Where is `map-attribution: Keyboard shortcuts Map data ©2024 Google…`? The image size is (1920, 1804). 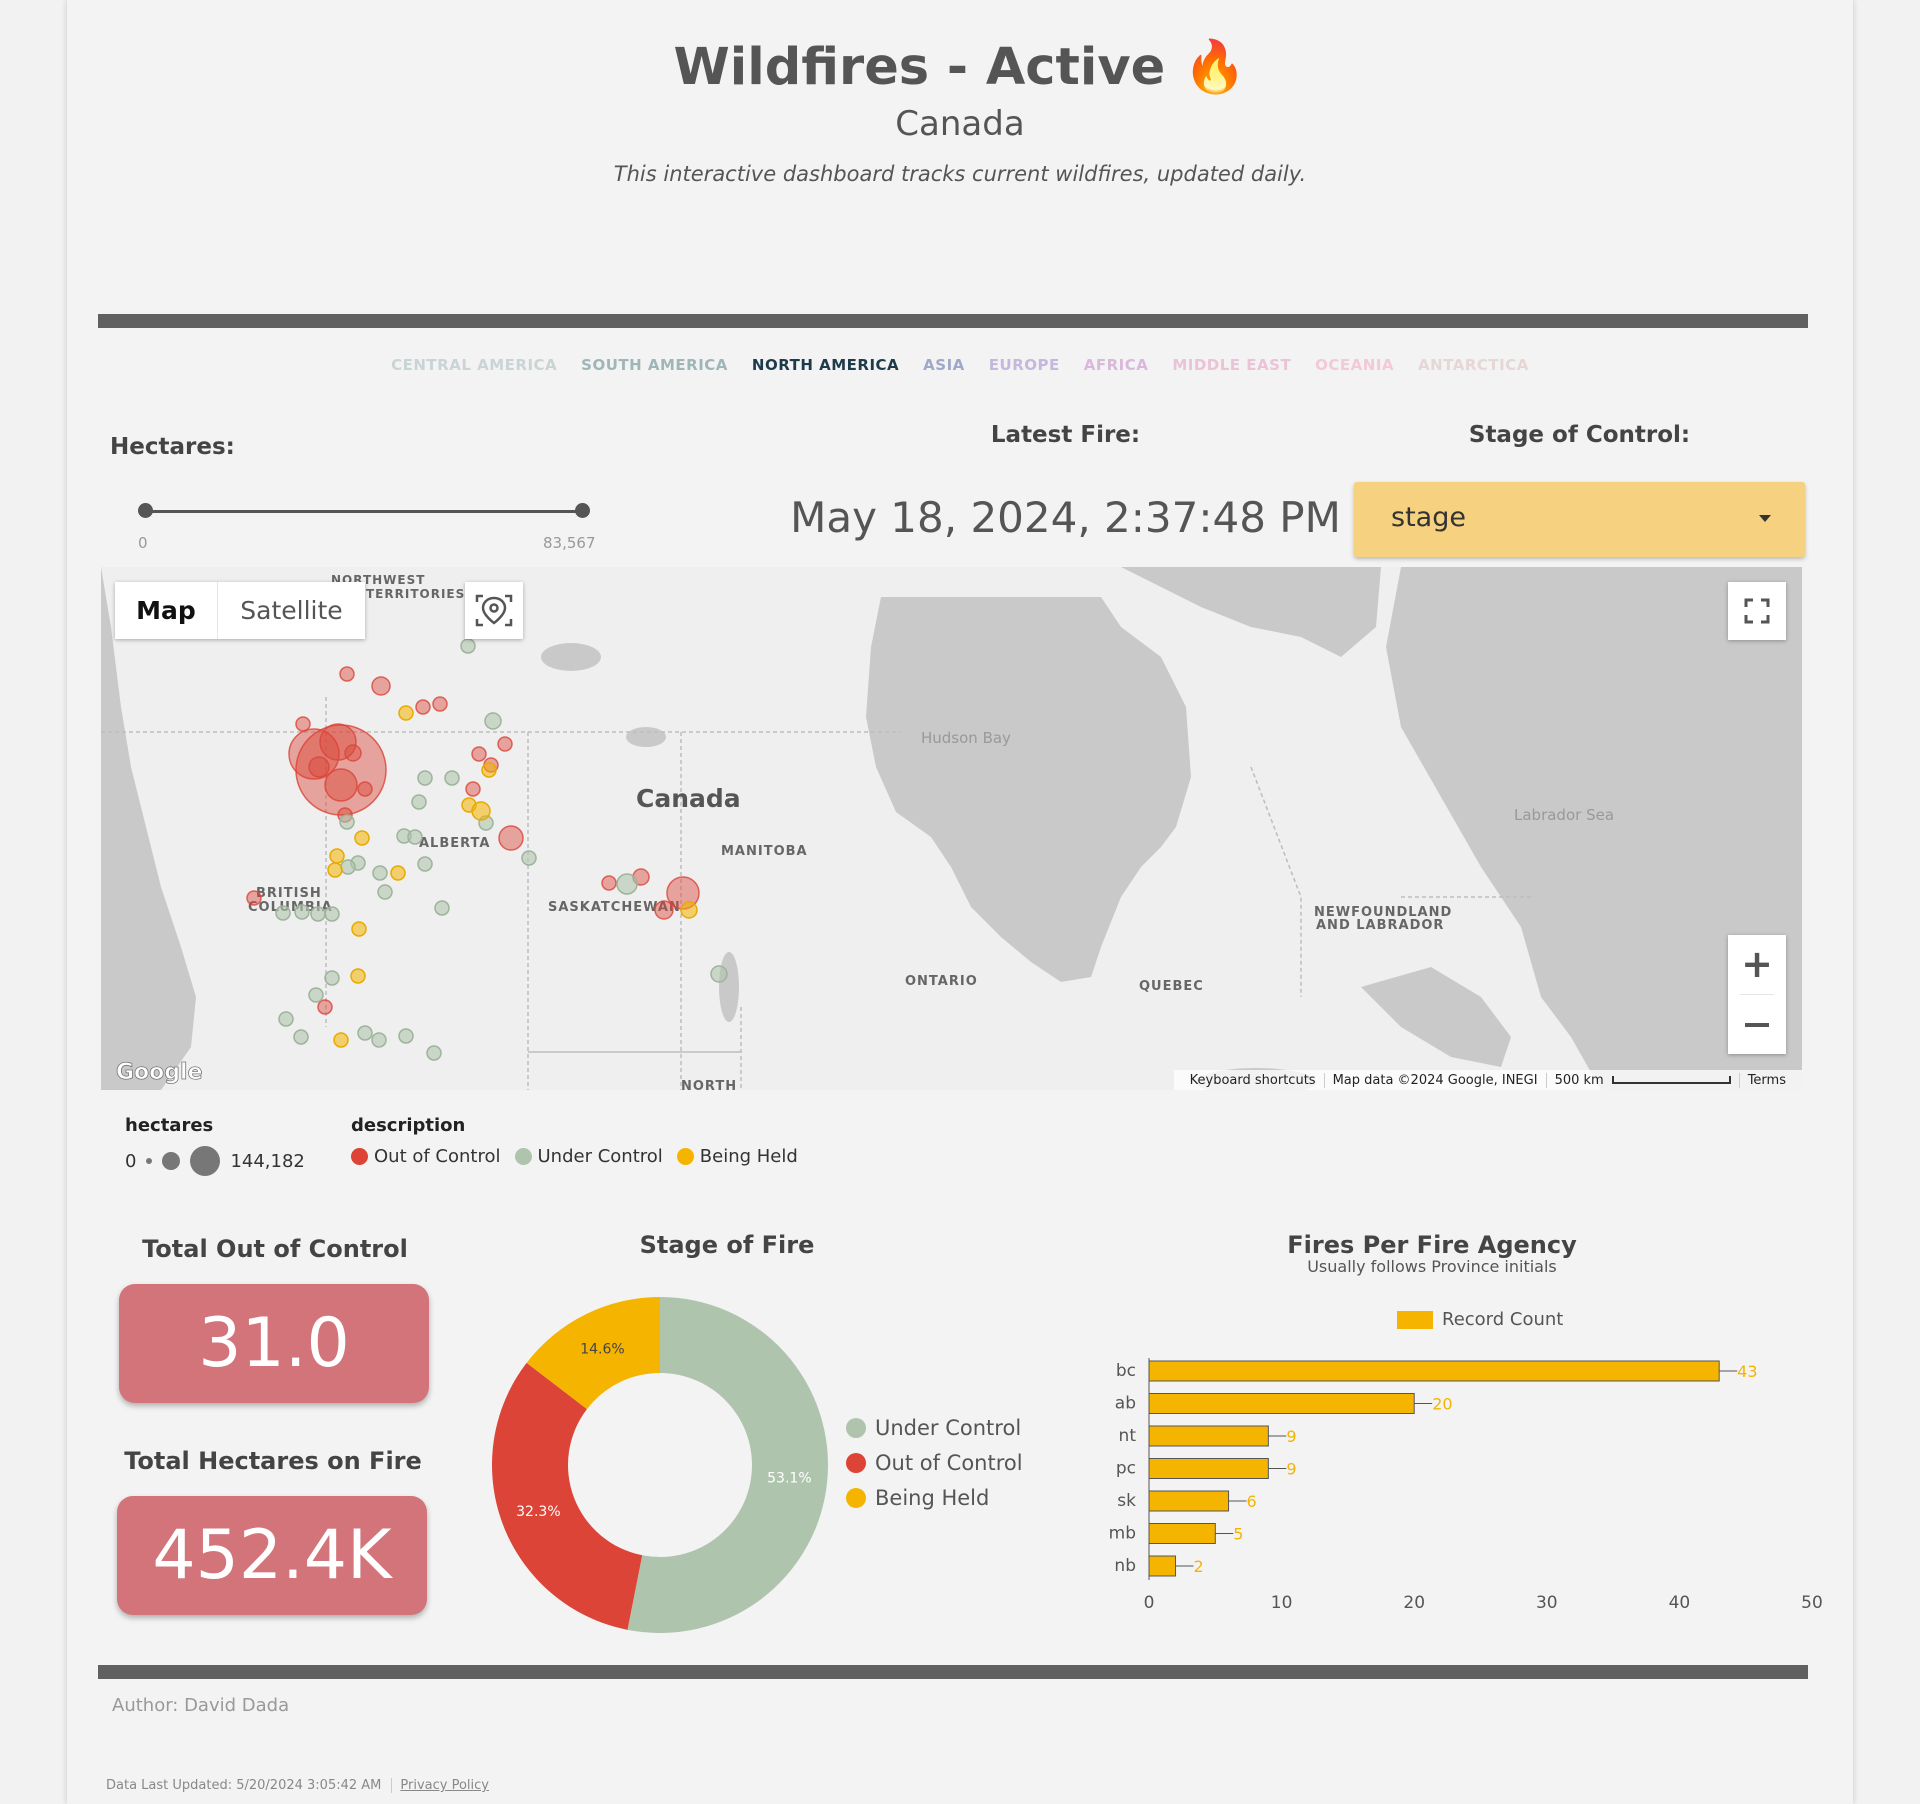
map-attribution: Keyboard shortcuts Map data ©2024 Google… is located at coordinates (1487, 1080).